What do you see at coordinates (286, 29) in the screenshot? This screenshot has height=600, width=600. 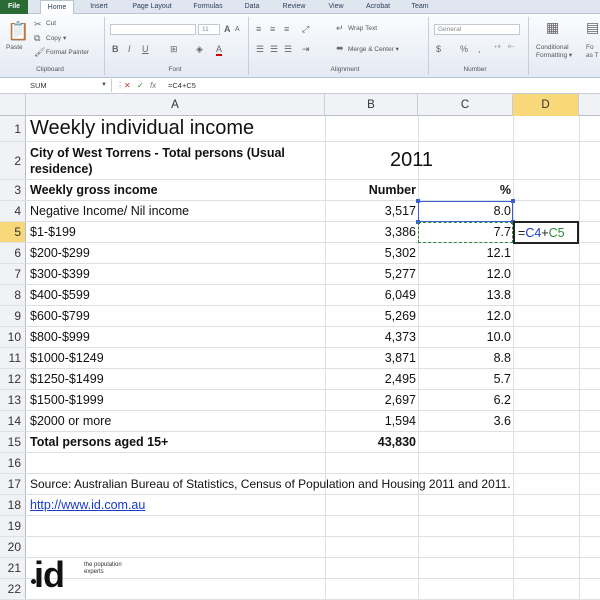 I see `align-bottom-icon: ≡` at bounding box center [286, 29].